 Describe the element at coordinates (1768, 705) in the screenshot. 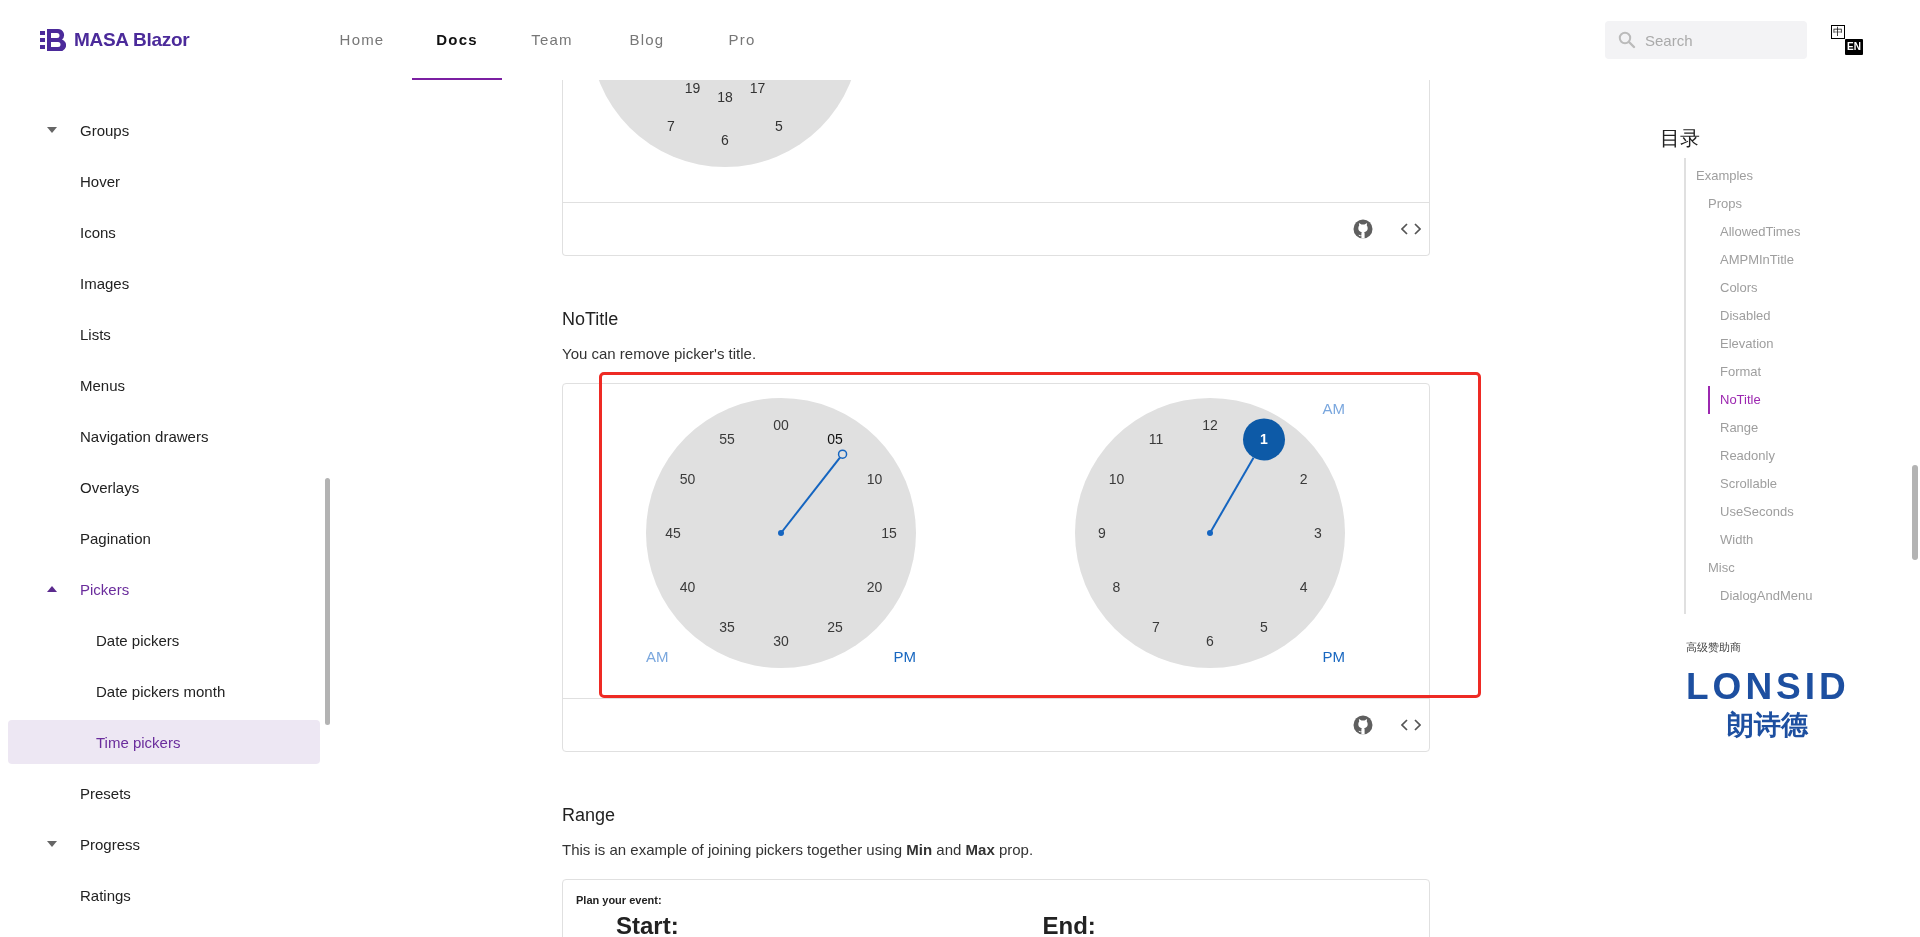

I see `sponsor-logo: LONSID 朗诗德` at that location.